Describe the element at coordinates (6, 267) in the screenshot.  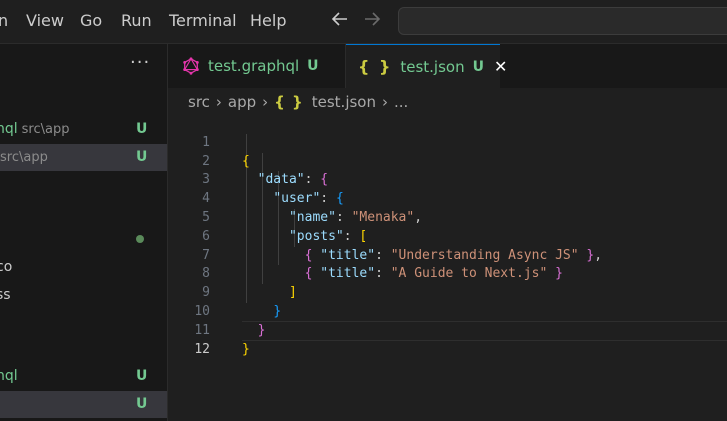
I see `file-name: co` at that location.